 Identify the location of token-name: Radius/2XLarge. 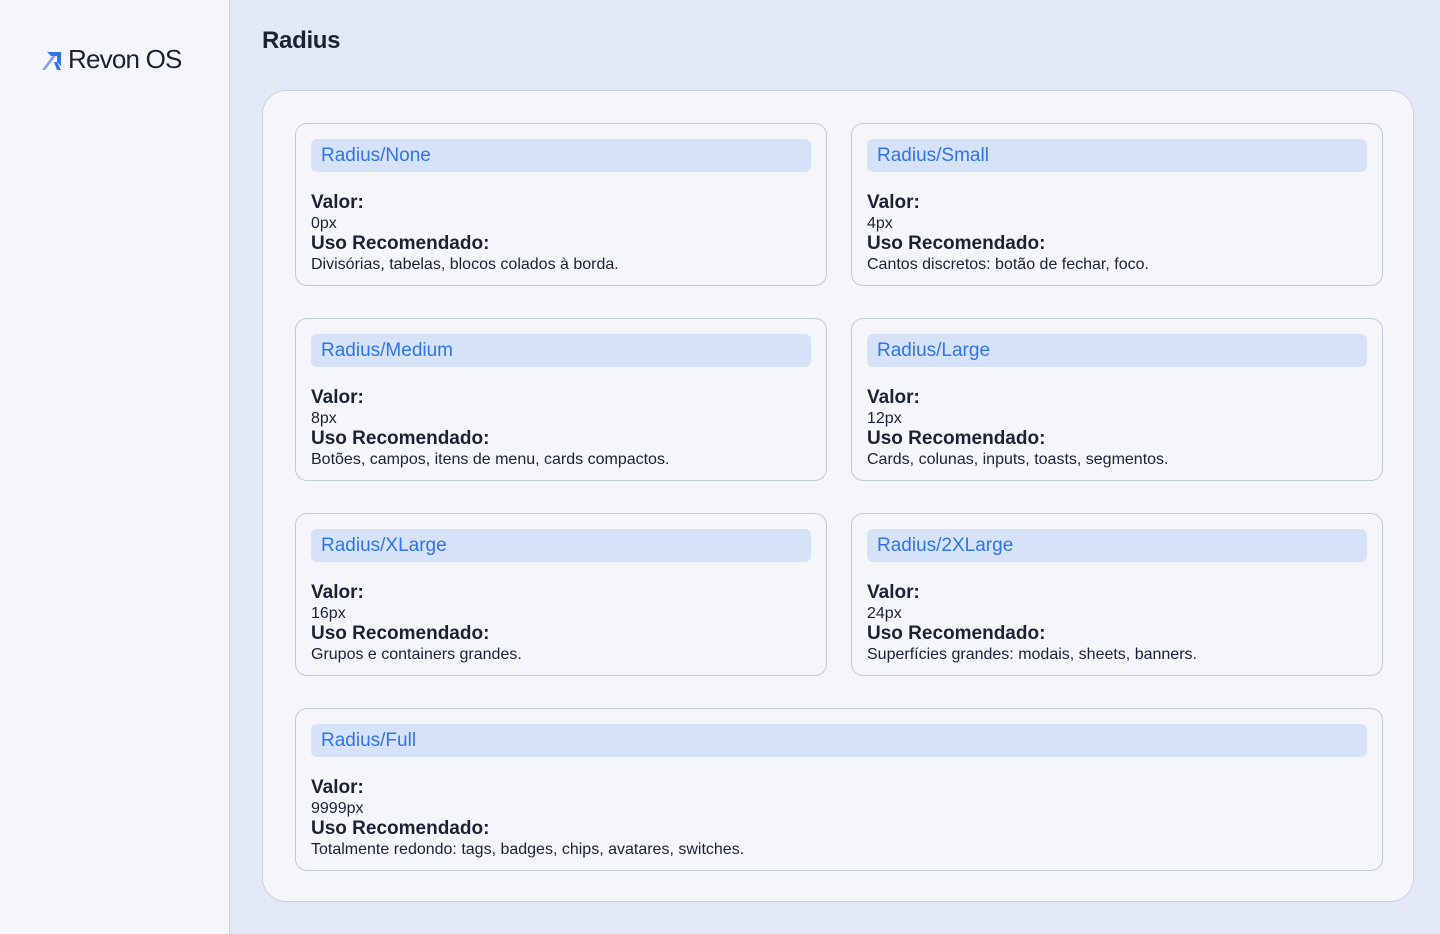
(1117, 545).